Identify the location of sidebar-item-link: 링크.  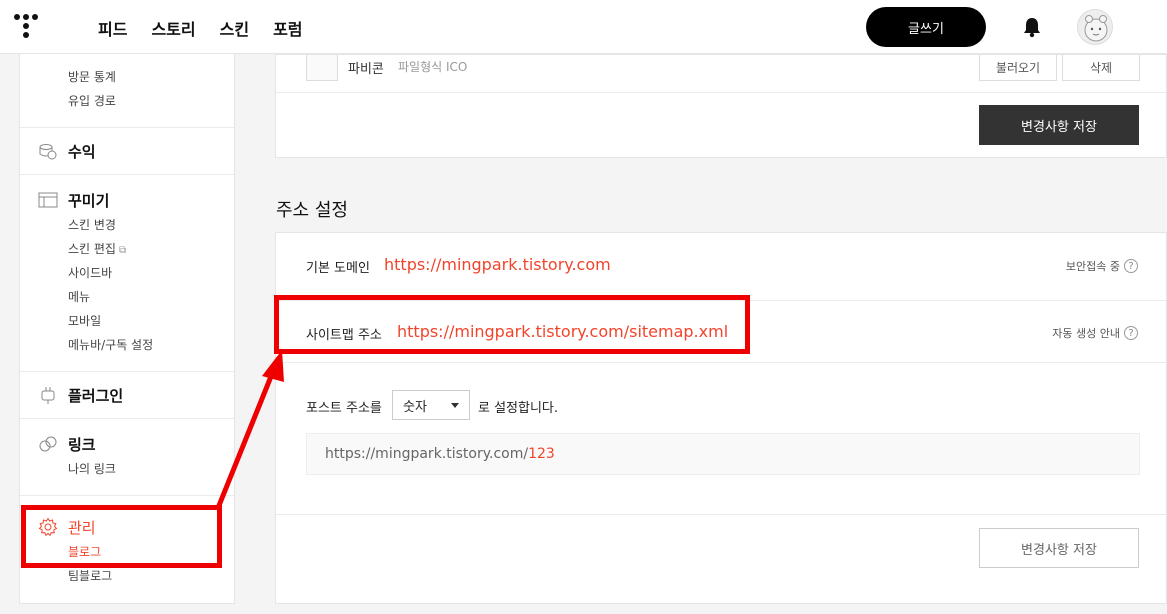
(127, 444).